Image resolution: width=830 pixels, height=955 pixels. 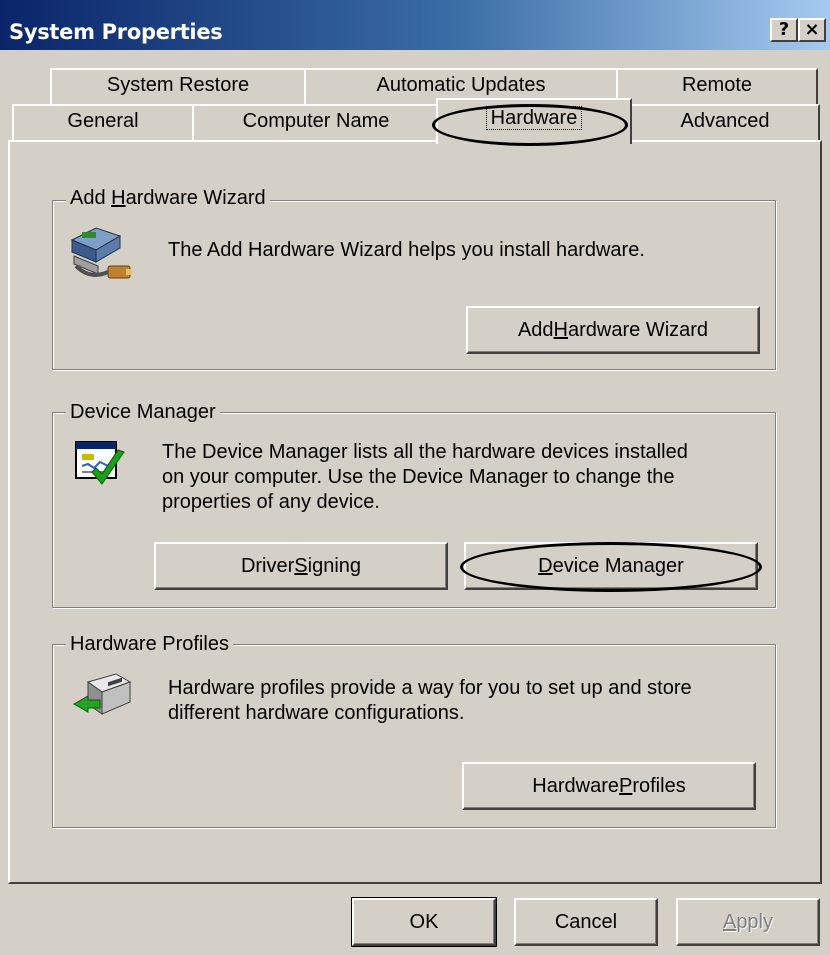 I want to click on hardware-wizard-icon, so click(x=102, y=256).